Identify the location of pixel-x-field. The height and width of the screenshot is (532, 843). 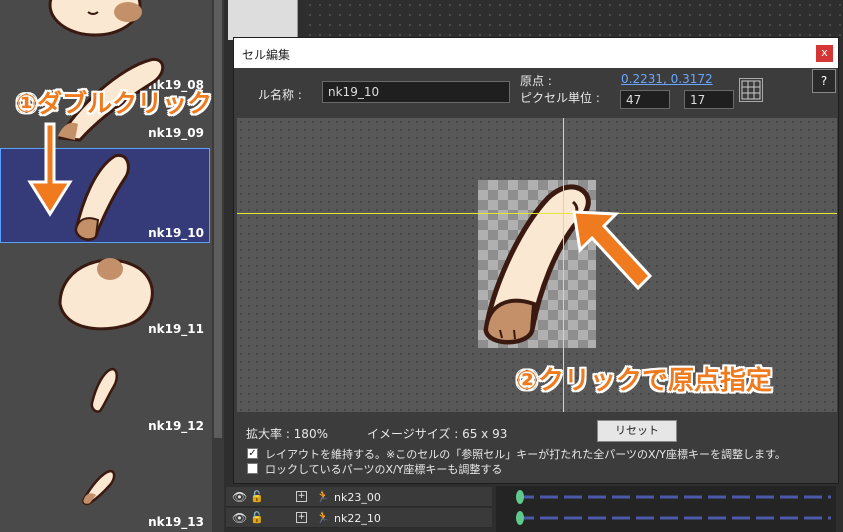
(645, 99).